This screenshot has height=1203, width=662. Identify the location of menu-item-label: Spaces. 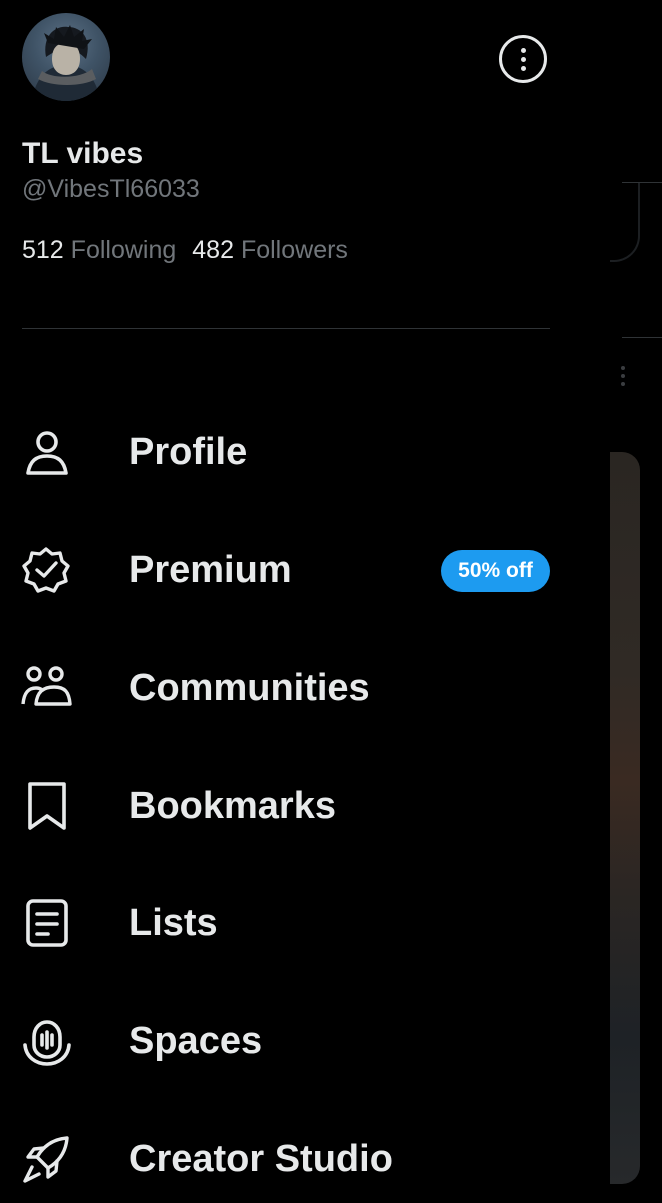
(196, 1041).